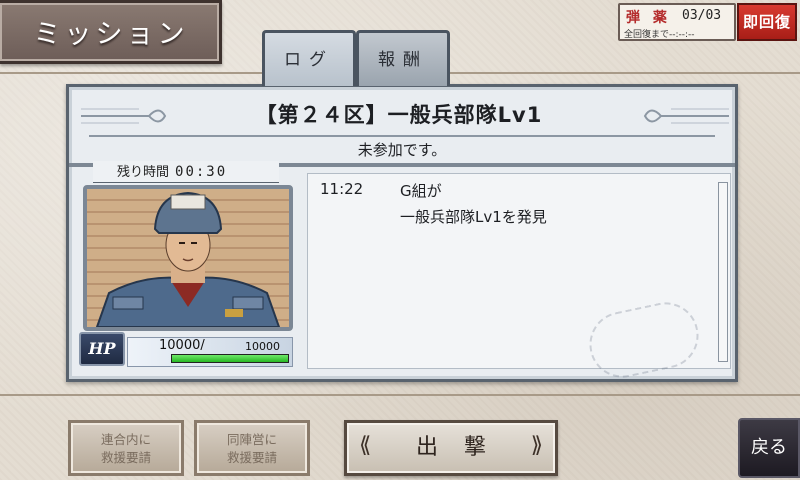 The width and height of the screenshot is (800, 480). Describe the element at coordinates (262, 346) in the screenshot. I see `hp-max: 10000` at that location.